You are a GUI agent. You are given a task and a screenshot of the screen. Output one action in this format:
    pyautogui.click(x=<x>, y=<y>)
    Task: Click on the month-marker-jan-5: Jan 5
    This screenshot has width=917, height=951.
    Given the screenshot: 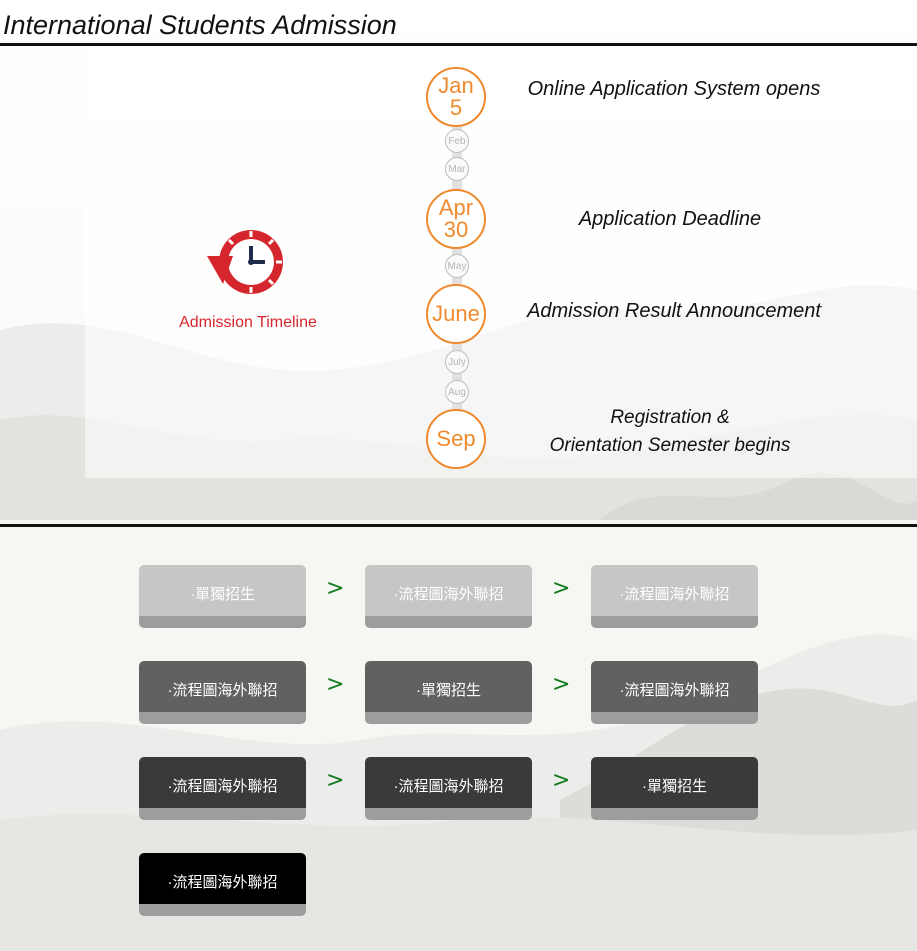 What is the action you would take?
    pyautogui.click(x=456, y=97)
    